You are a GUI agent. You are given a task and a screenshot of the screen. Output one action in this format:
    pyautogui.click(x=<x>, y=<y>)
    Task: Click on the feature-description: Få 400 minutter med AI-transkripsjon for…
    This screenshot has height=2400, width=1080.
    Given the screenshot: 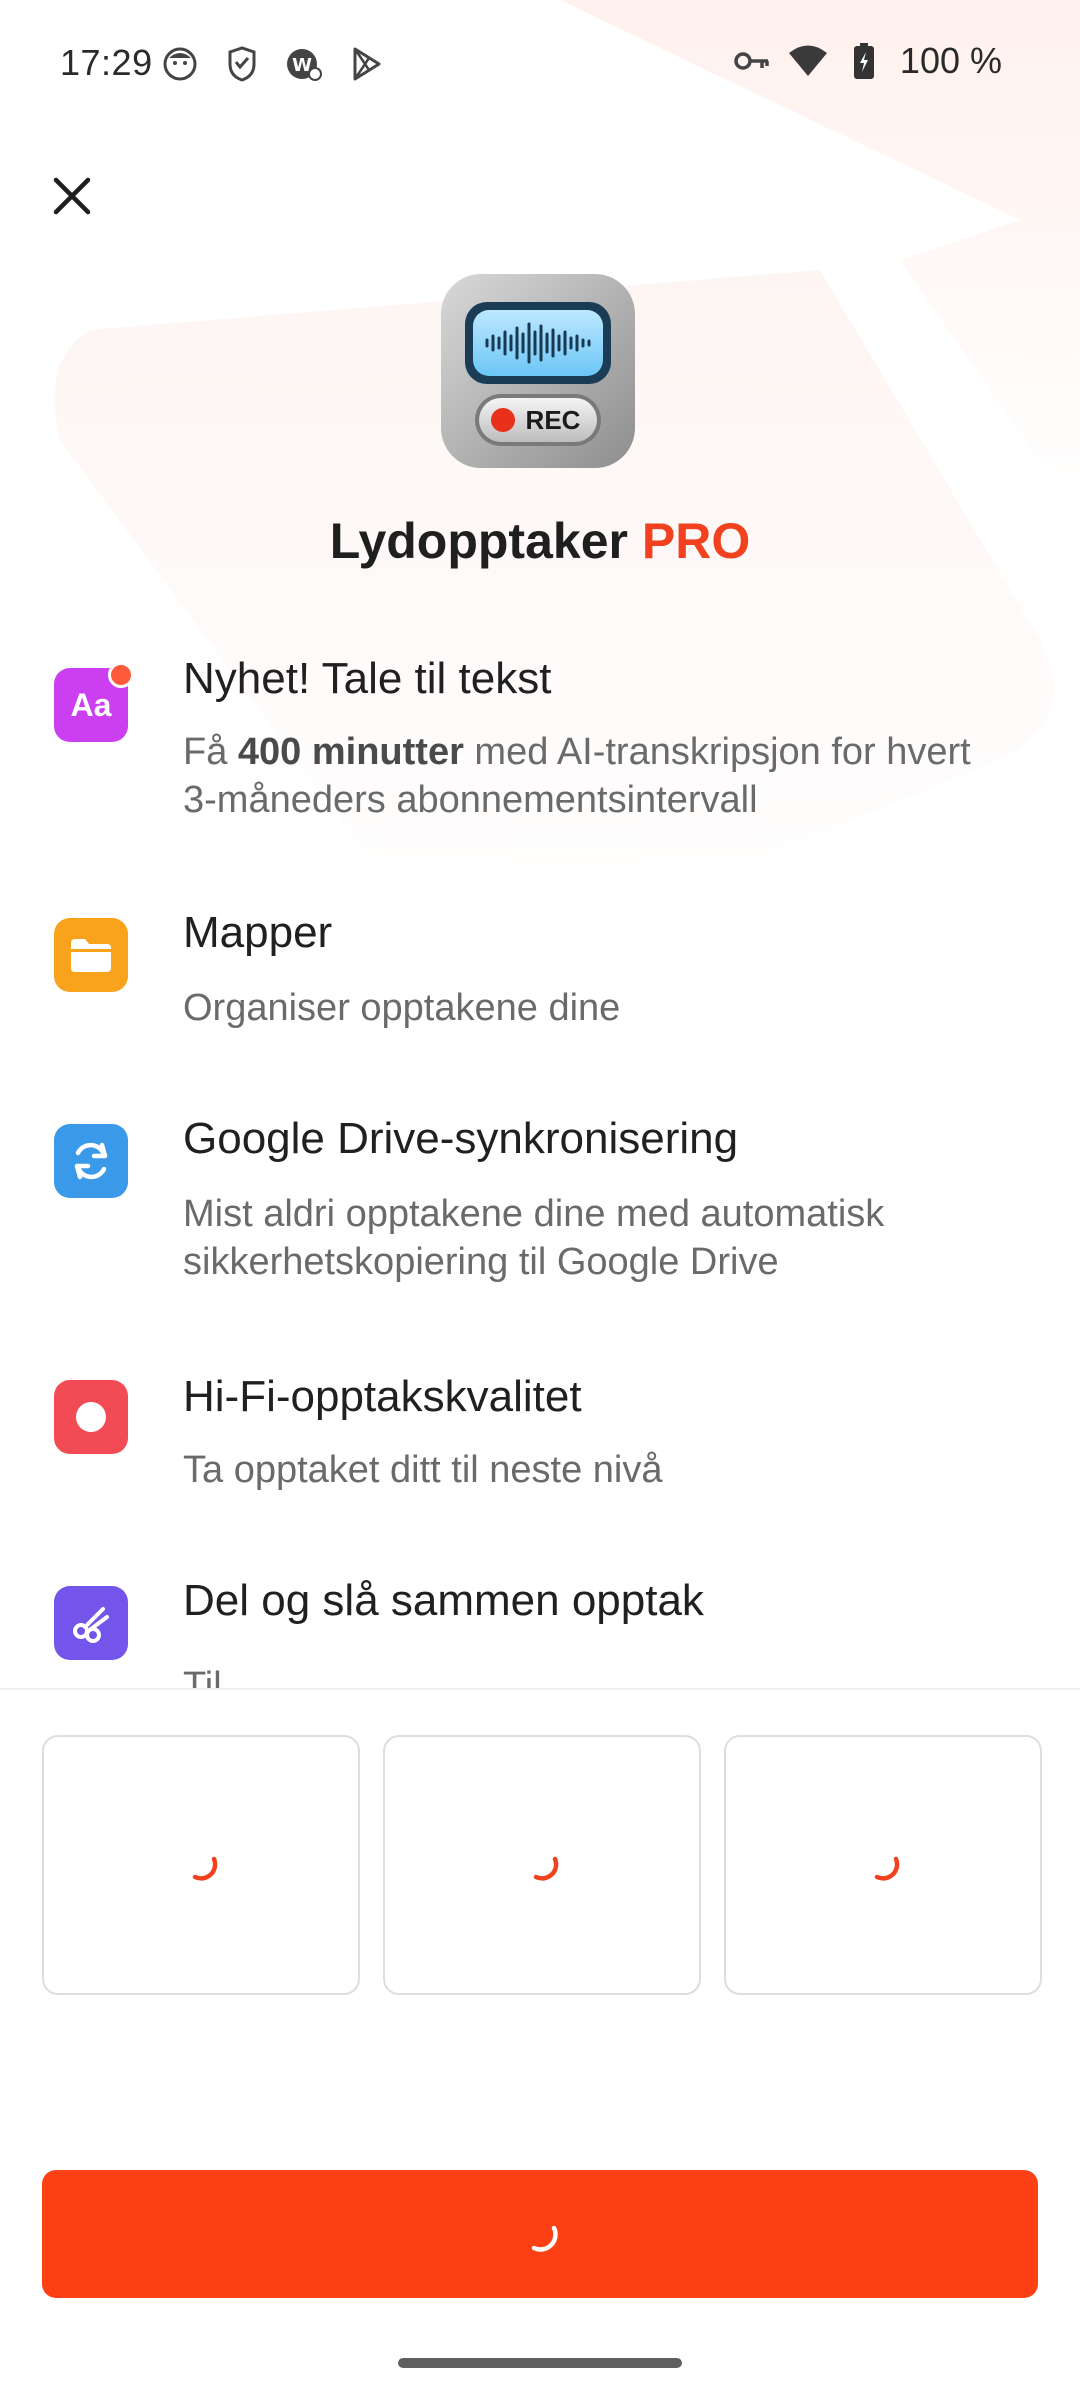 What is the action you would take?
    pyautogui.click(x=593, y=776)
    